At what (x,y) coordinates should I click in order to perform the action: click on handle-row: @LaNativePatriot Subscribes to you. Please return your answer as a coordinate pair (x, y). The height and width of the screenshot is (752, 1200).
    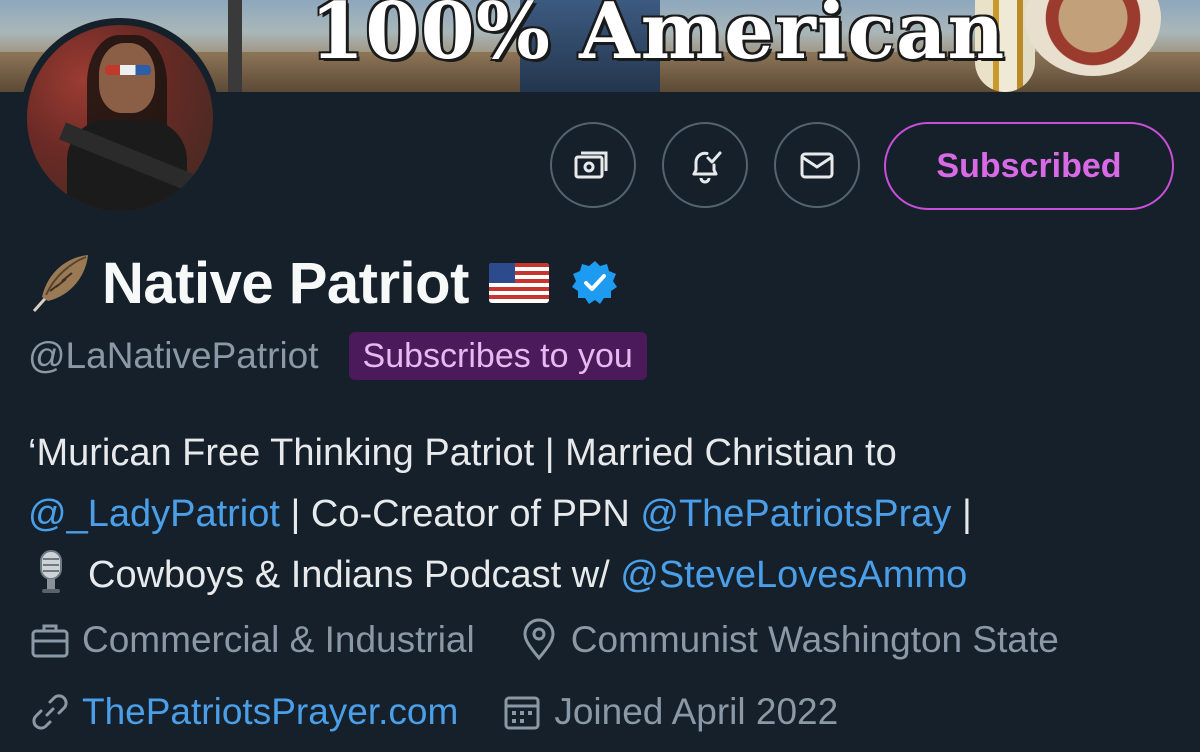
    Looking at the image, I should click on (337, 356).